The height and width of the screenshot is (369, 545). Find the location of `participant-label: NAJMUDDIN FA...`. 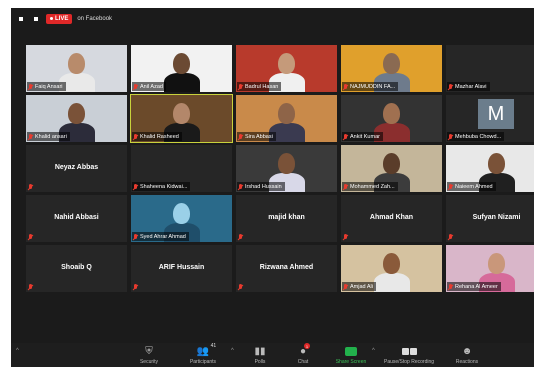

participant-label: NAJMUDDIN FA... is located at coordinates (370, 86).